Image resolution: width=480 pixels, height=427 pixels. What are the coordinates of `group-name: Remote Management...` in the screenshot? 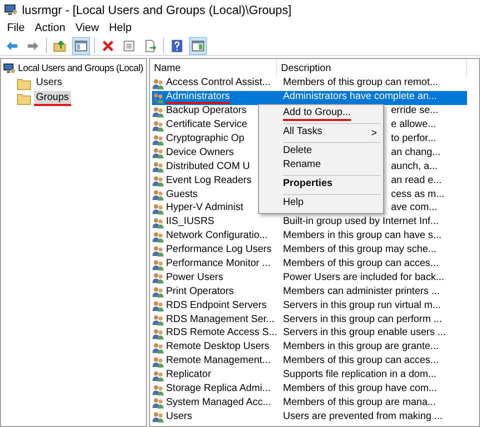 It's located at (218, 361).